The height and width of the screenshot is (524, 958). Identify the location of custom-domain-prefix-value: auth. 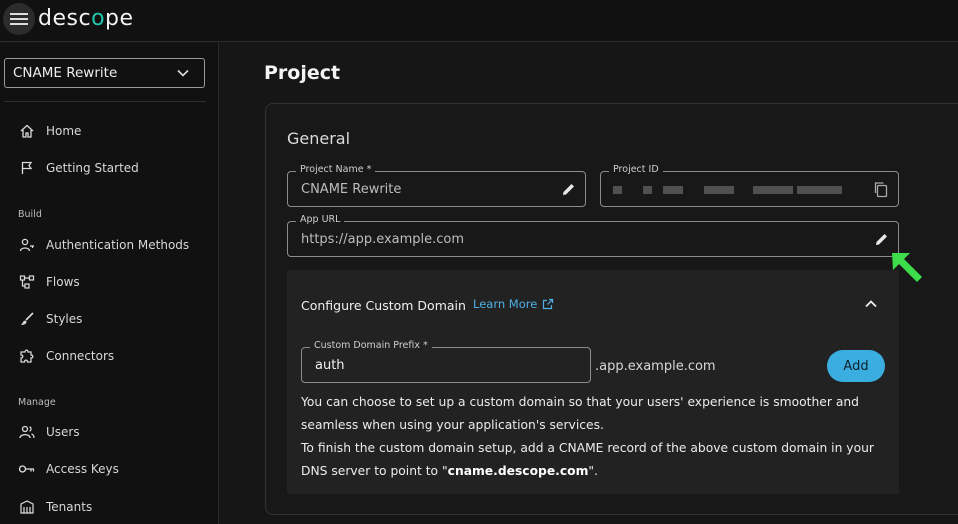
(330, 365).